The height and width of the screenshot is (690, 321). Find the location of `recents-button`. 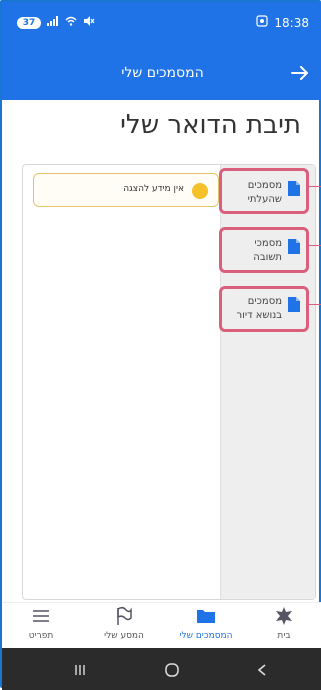

recents-button is located at coordinates (80, 670).